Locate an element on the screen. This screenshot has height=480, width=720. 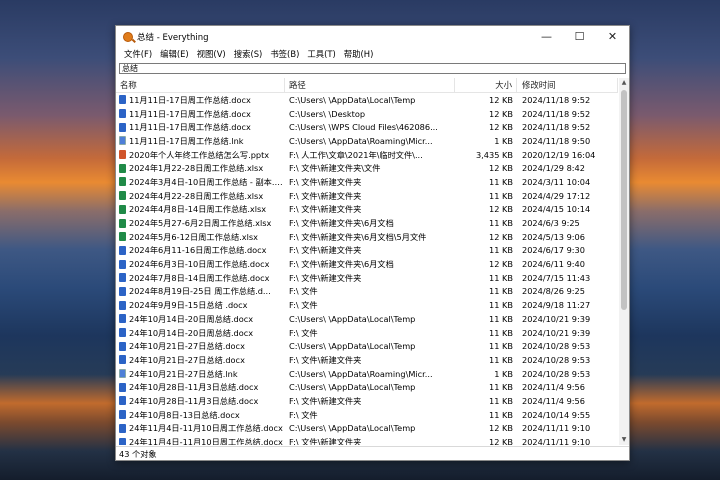
column-header: 名称 路径 大小 修改时间 is located at coordinates (367, 85).